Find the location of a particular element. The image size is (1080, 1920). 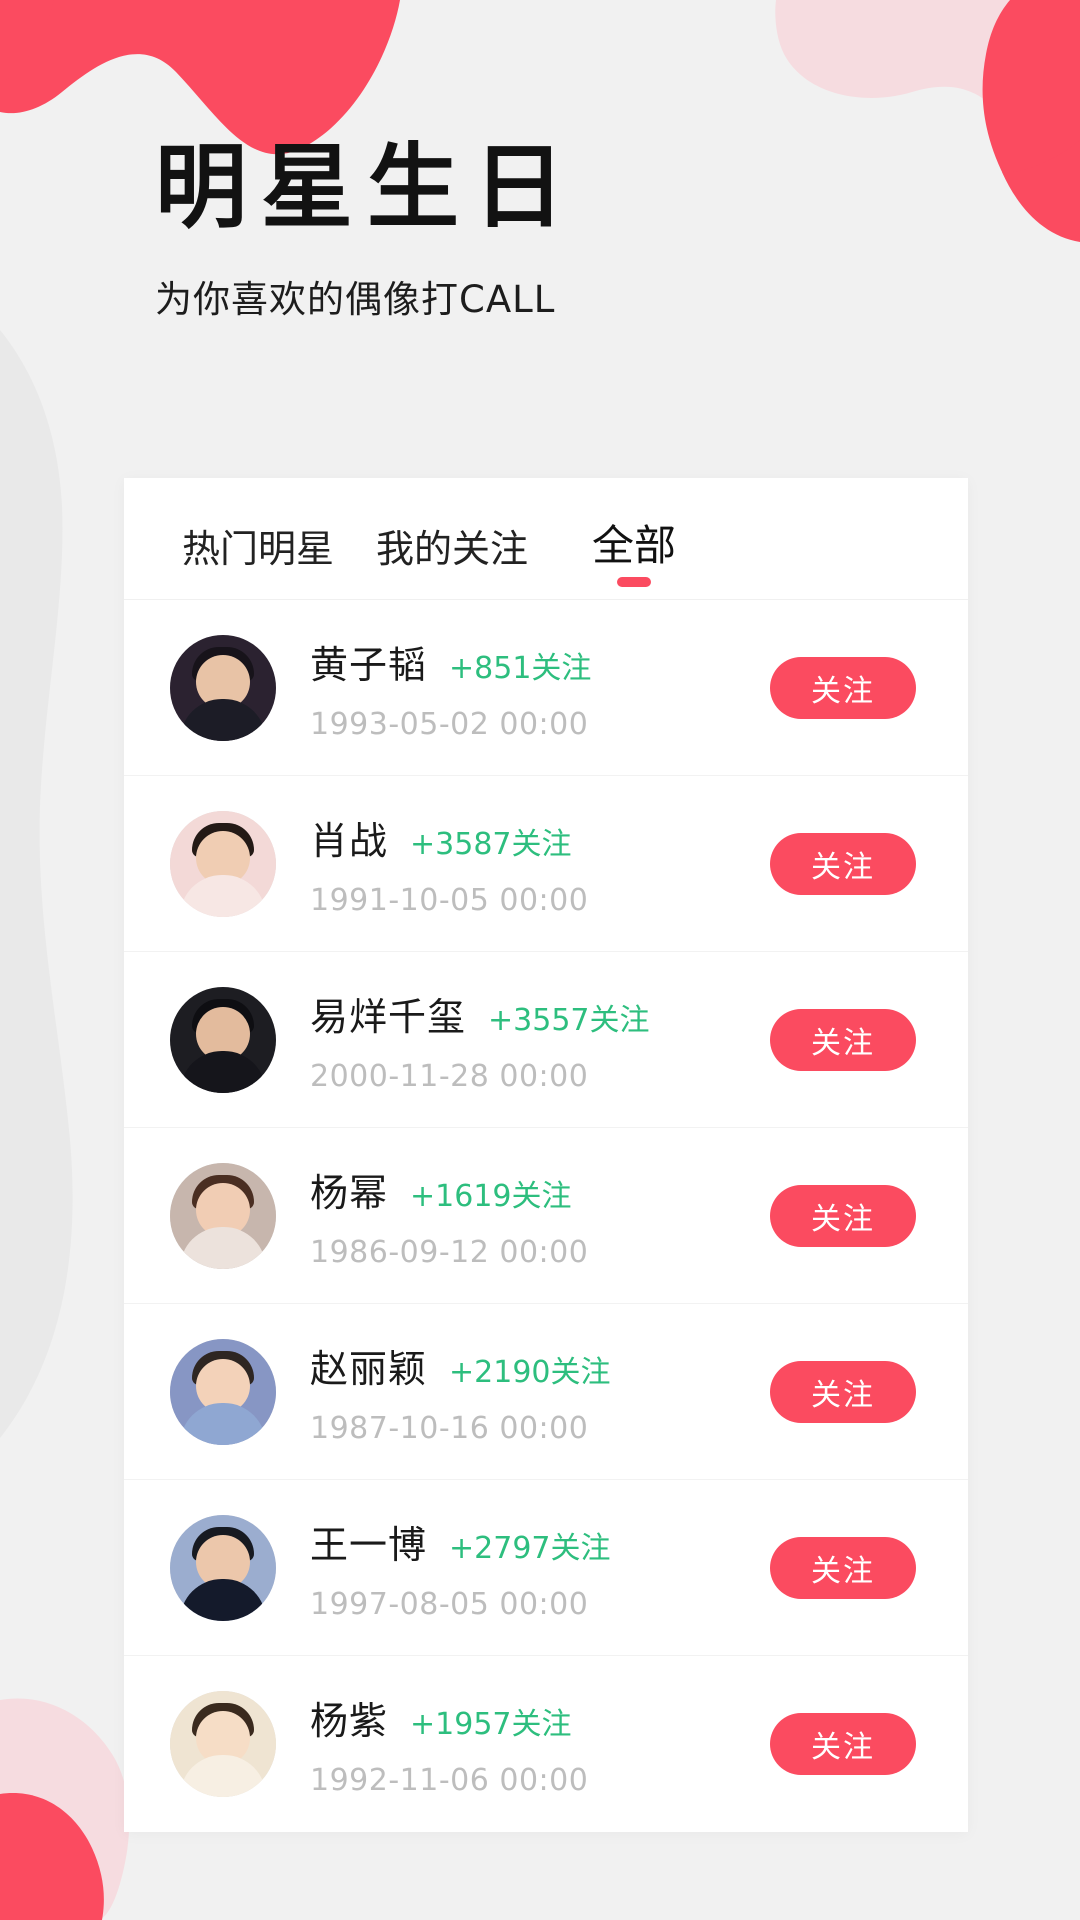

table-row: 杨幂 +1619关注 1986-09-12 00:00 关注 is located at coordinates (546, 1216).